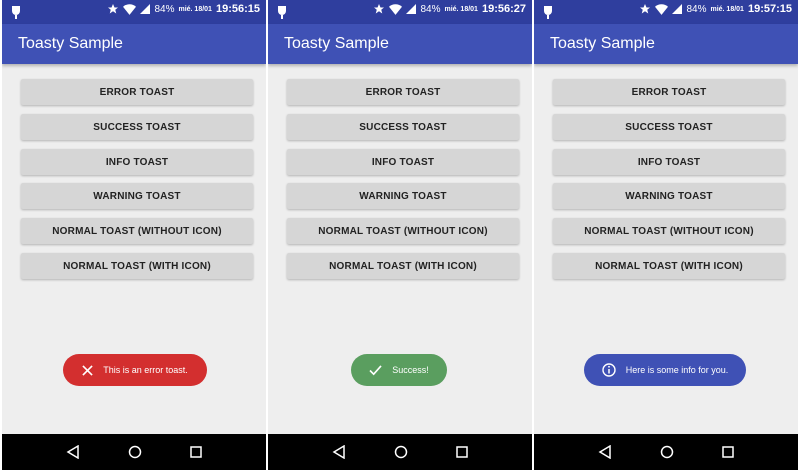 The height and width of the screenshot is (470, 800). What do you see at coordinates (410, 370) in the screenshot?
I see `toast-message: Success!` at bounding box center [410, 370].